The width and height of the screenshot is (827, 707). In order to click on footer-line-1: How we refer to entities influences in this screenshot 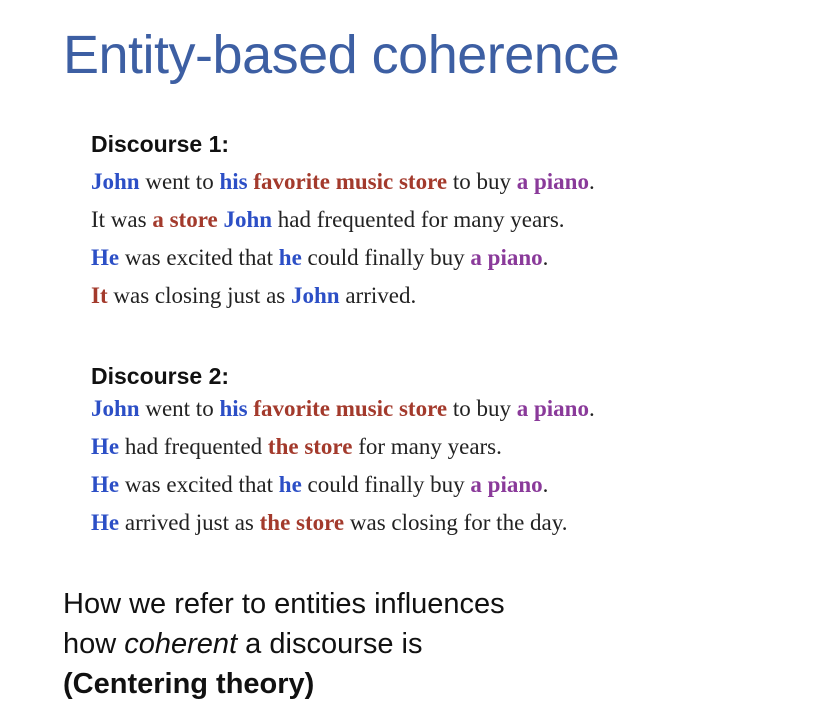, I will do `click(284, 604)`.